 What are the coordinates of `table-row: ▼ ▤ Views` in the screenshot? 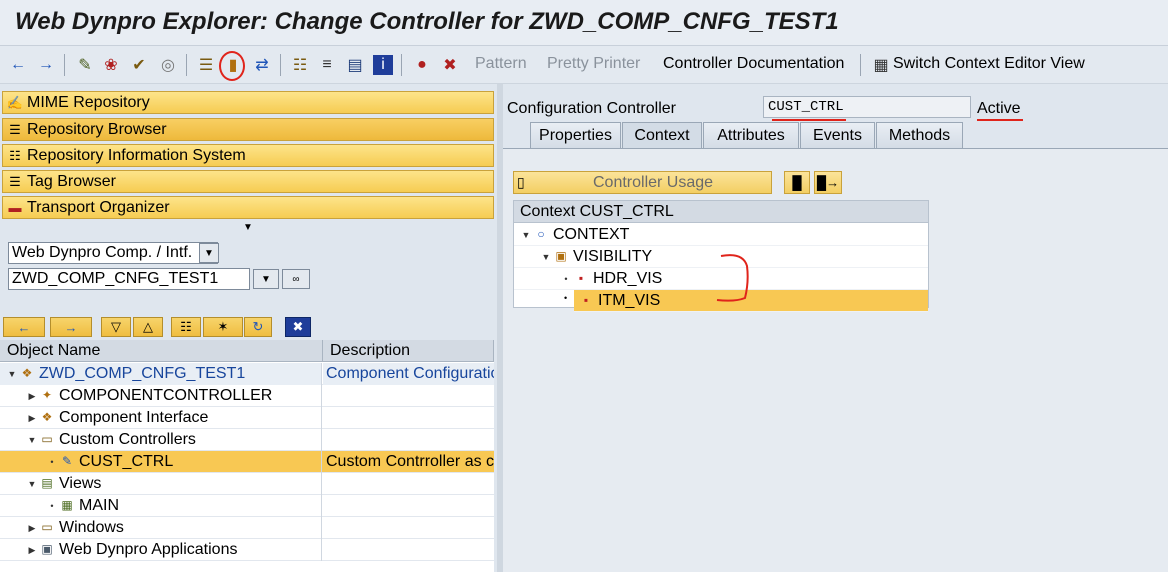 It's located at (247, 484).